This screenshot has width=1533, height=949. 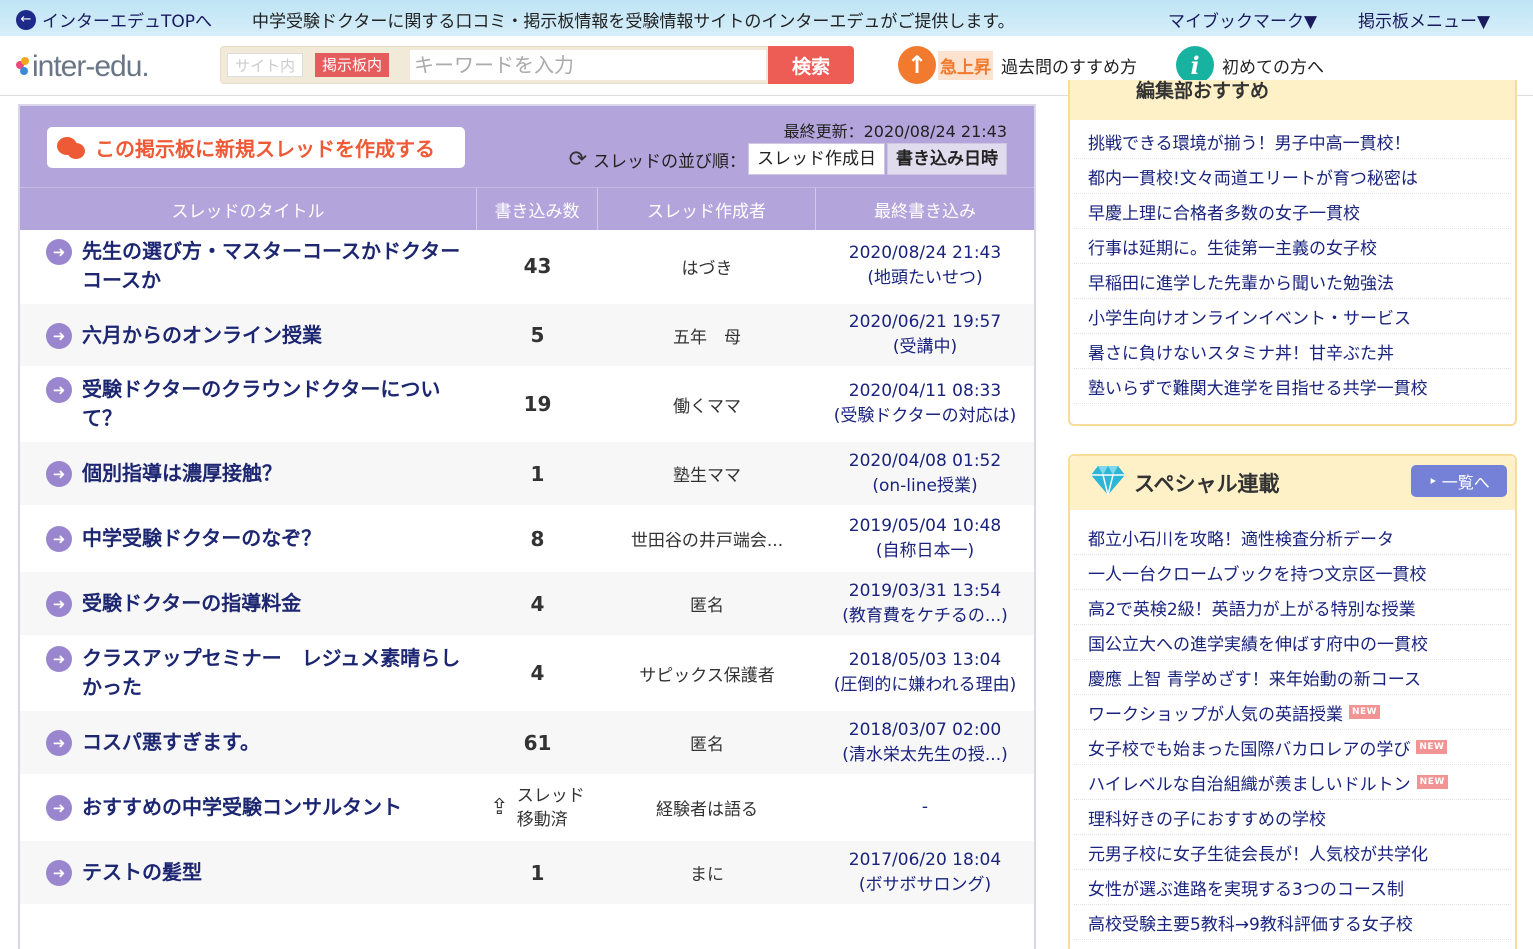 What do you see at coordinates (1292, 887) in the screenshot?
I see `list-item: 女性が選ぶ進路を実現する3つのコース制` at bounding box center [1292, 887].